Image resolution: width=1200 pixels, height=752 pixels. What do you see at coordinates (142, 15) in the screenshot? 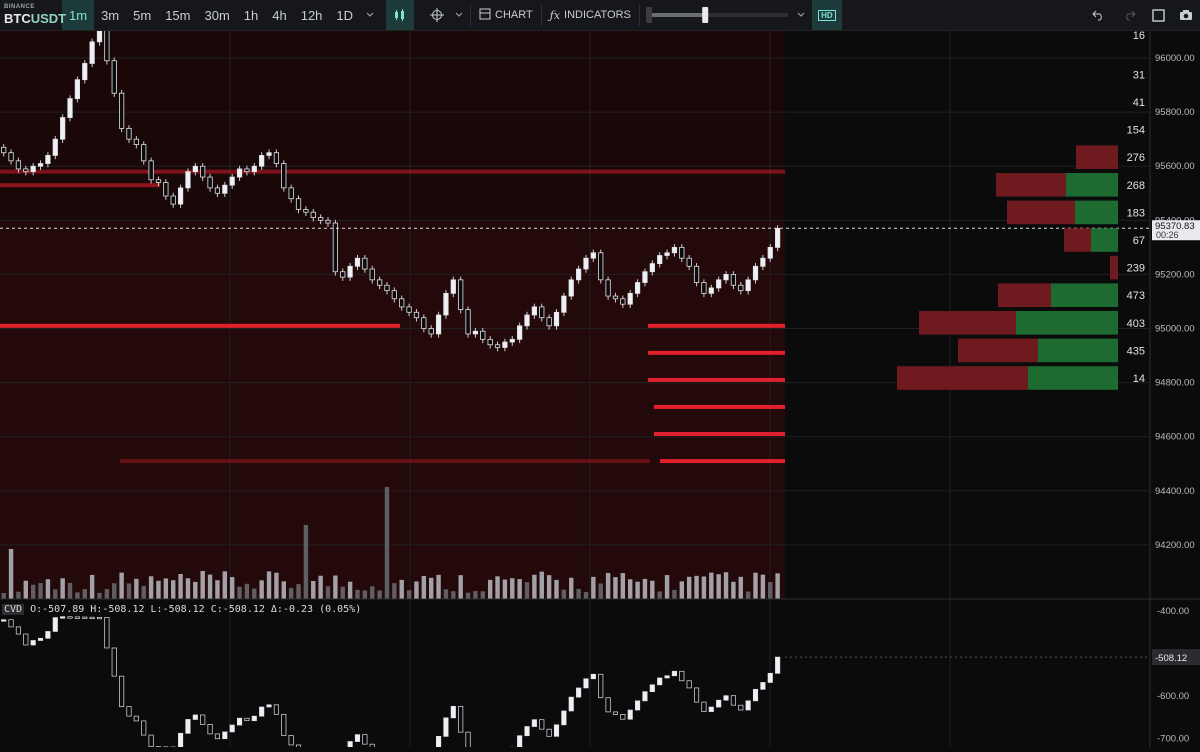
I see `timeframe-5m: 5m` at bounding box center [142, 15].